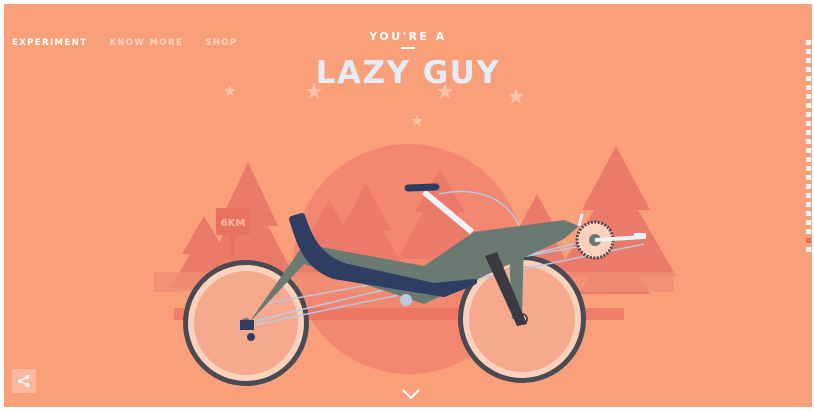  I want to click on share-icon, so click(24, 381).